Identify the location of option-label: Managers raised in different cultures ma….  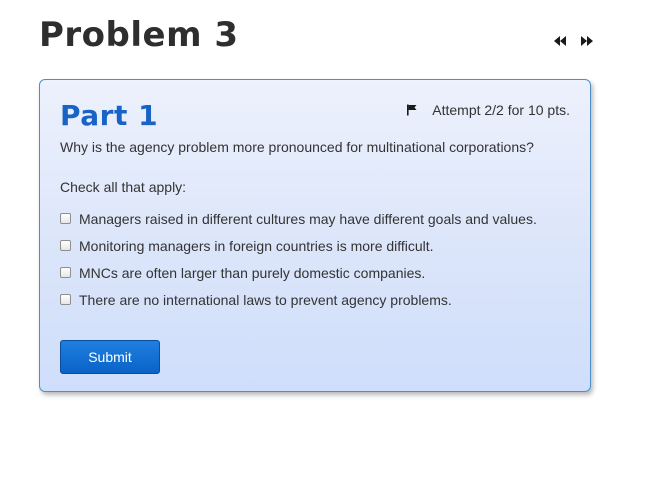
(308, 218).